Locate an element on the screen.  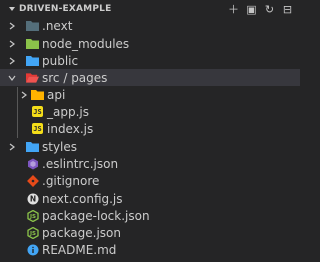
api-folder-icon is located at coordinates (37, 95).